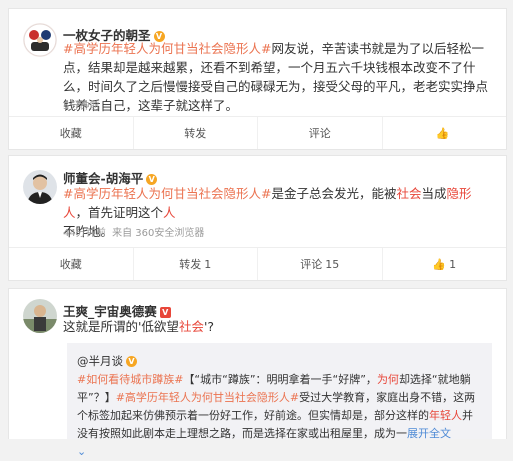  I want to click on quoted-author: @半月谈 V, so click(107, 361).